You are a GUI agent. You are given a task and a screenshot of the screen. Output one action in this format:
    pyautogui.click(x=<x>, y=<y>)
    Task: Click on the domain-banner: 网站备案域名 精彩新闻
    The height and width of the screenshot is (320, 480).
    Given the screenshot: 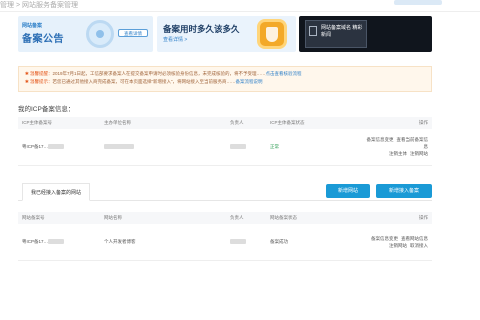 What is the action you would take?
    pyautogui.click(x=365, y=34)
    